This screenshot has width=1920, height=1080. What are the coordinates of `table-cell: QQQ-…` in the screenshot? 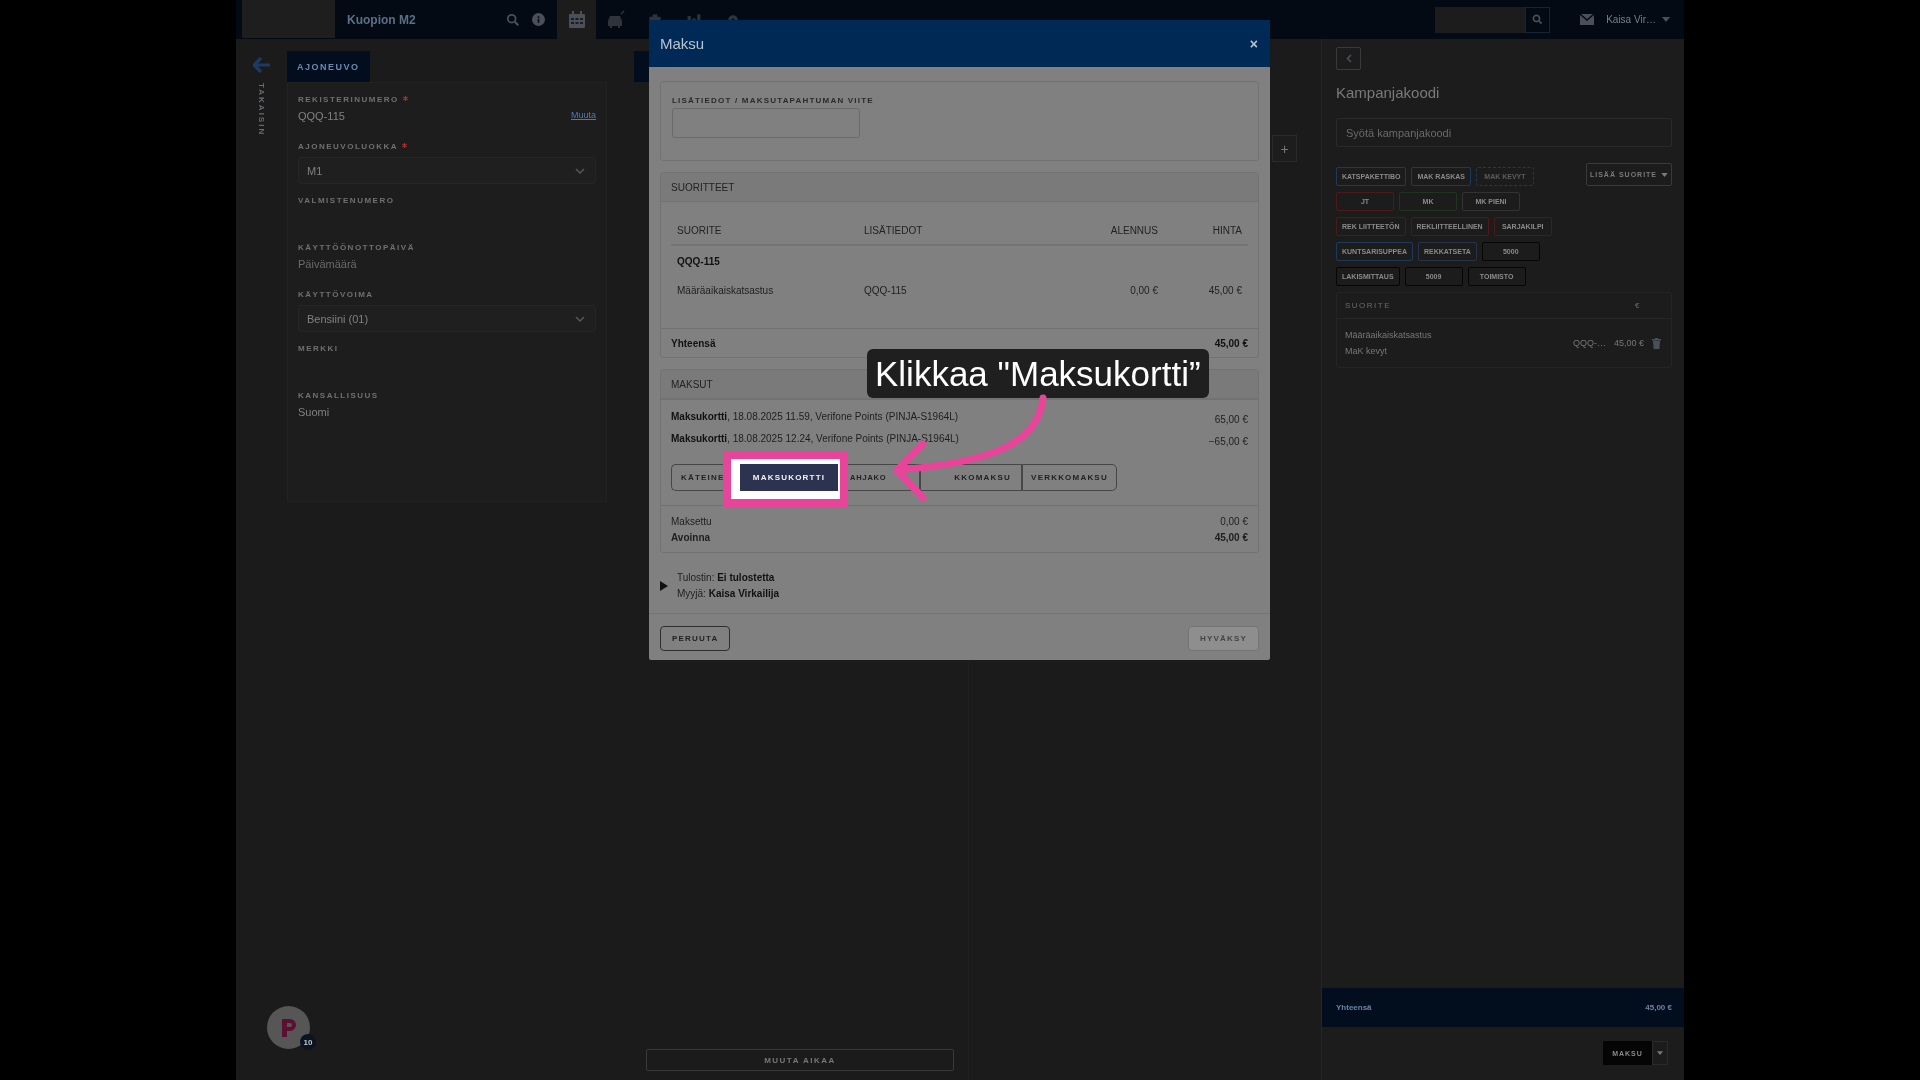 It's located at (1589, 343).